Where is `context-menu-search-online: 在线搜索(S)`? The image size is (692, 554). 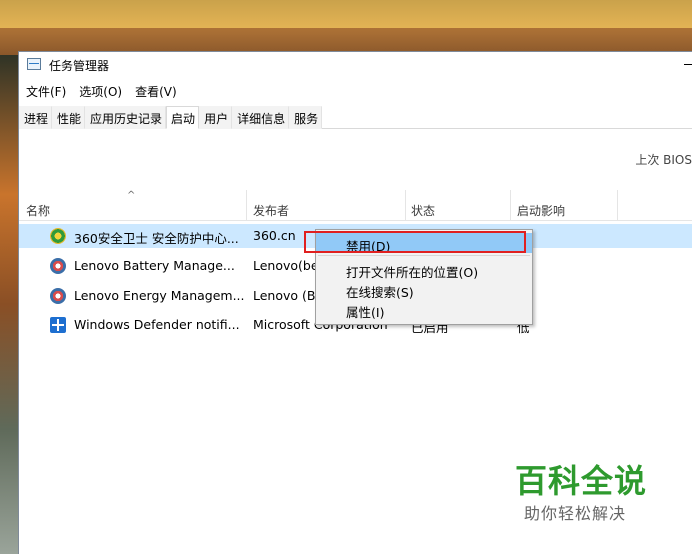
context-menu-search-online: 在线搜索(S) is located at coordinates (424, 289).